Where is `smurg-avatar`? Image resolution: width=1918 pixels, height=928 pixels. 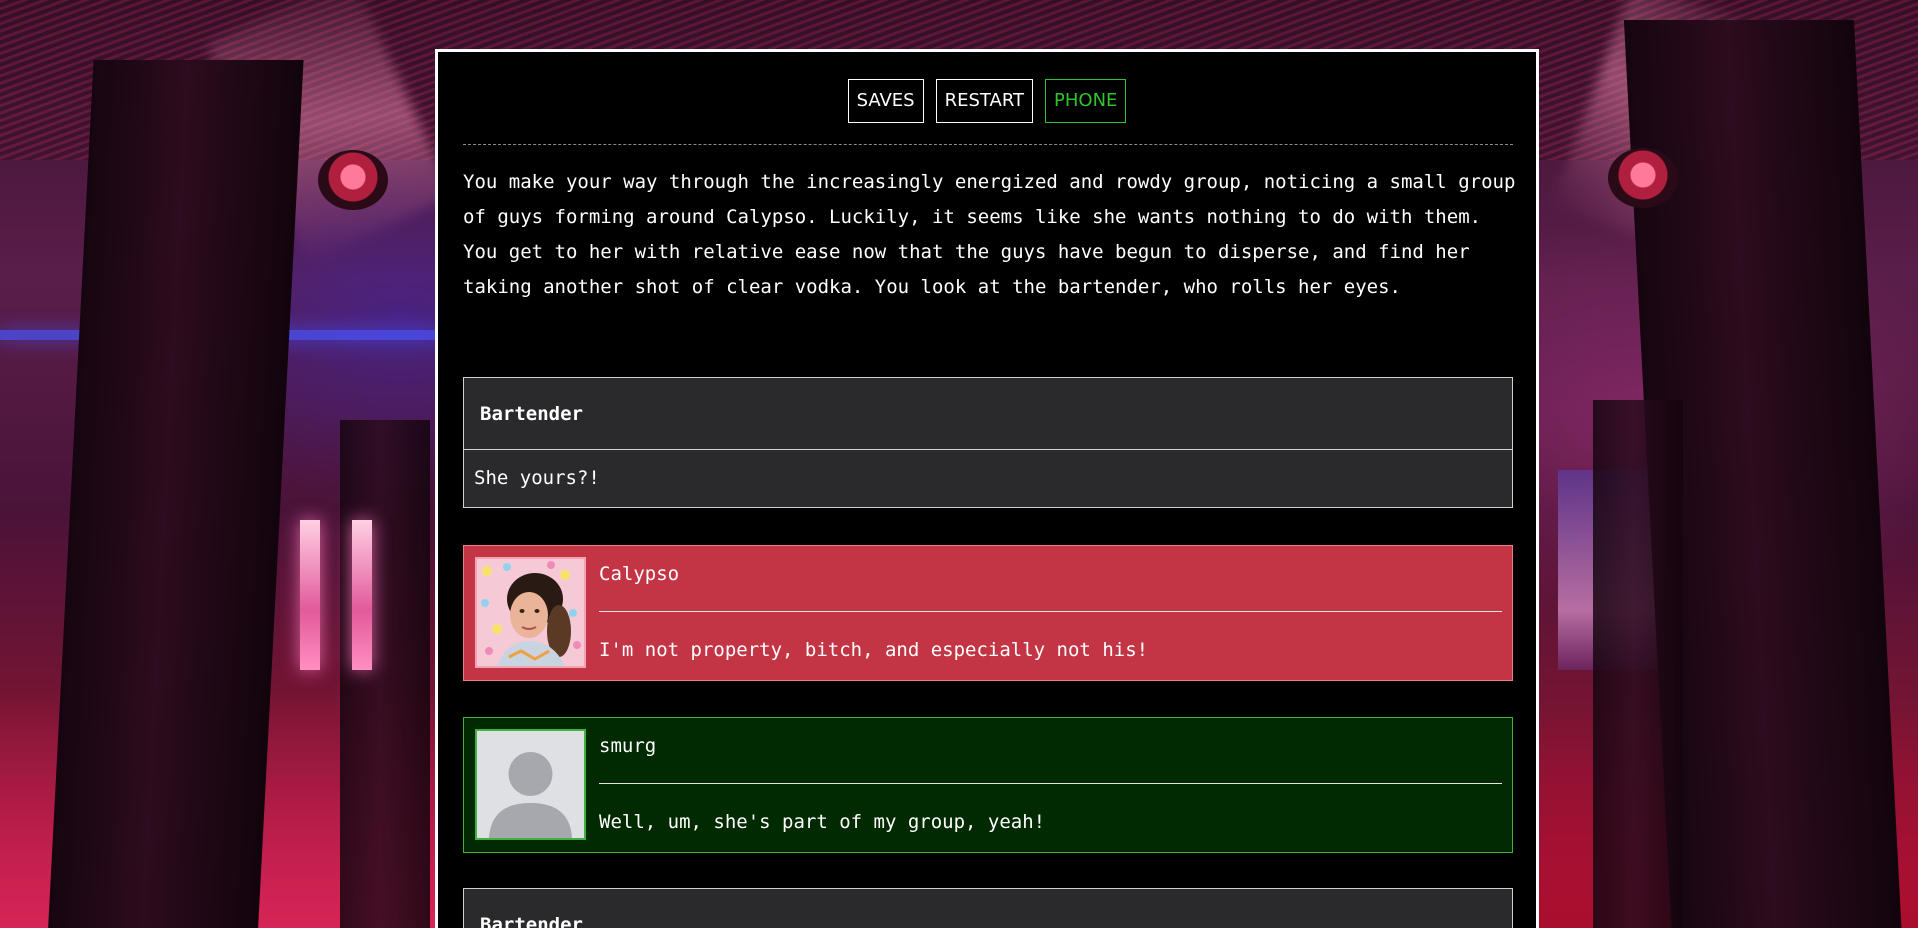 smurg-avatar is located at coordinates (530, 784).